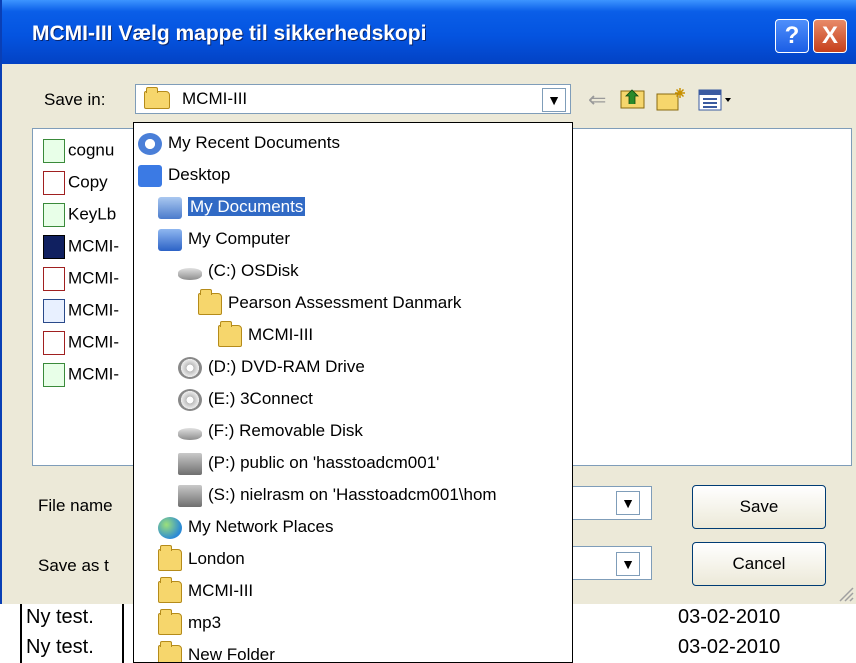  Describe the element at coordinates (54, 247) in the screenshot. I see `mcmi-app-icon` at that location.